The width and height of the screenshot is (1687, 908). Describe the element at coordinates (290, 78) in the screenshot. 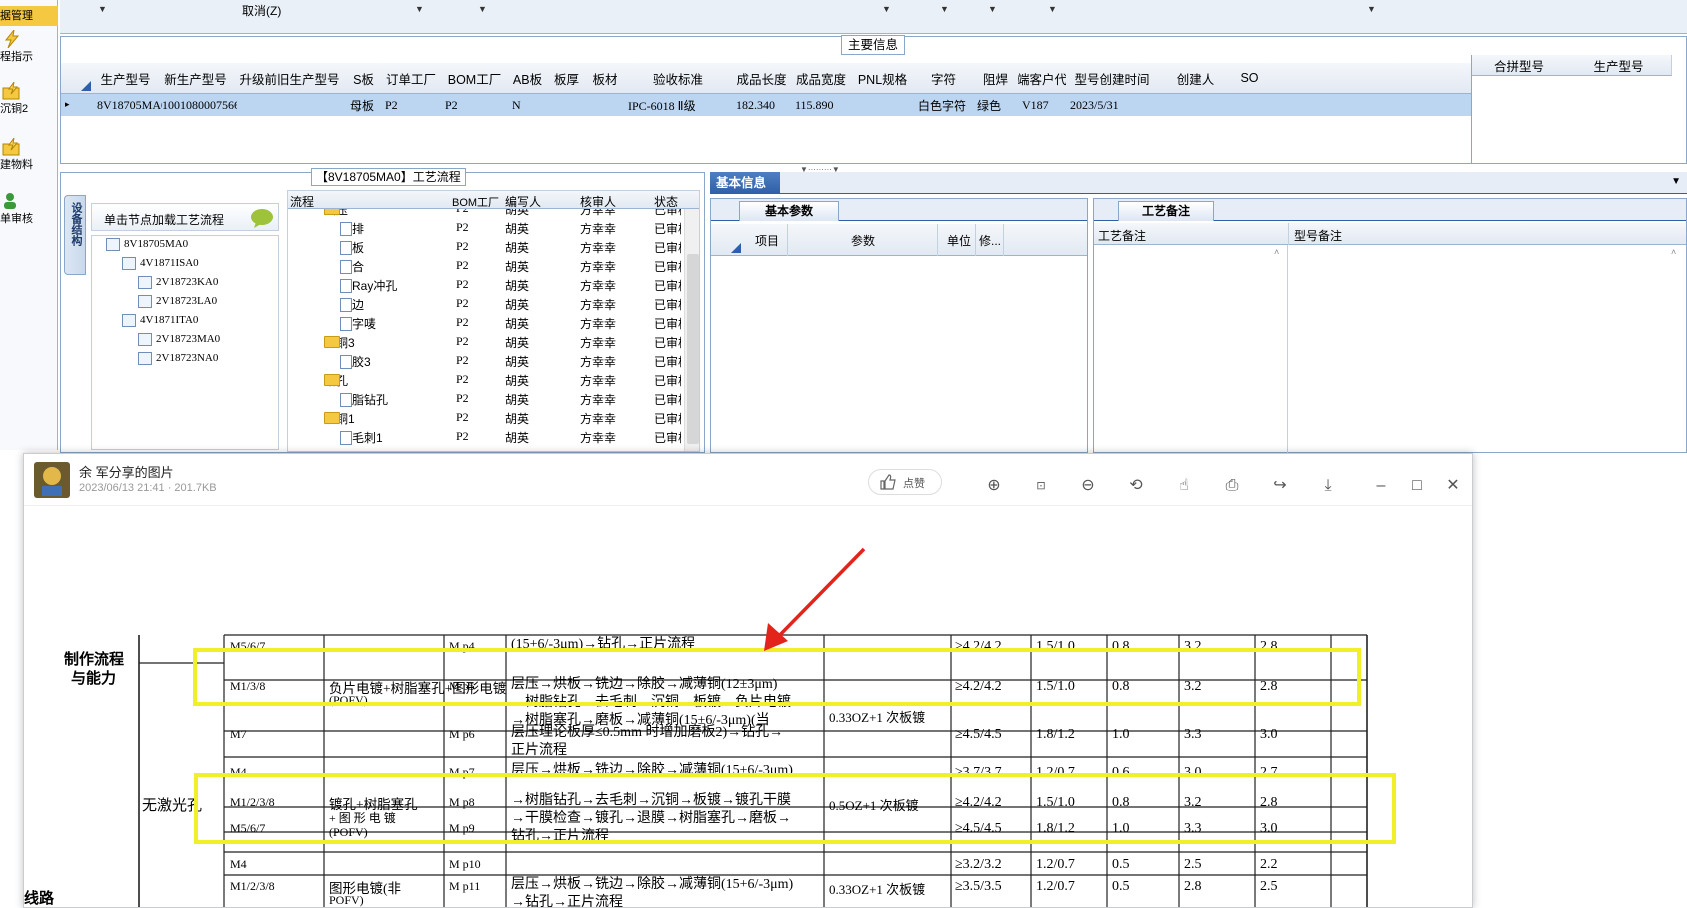

I see `col-header: 升级前旧生产型号` at that location.